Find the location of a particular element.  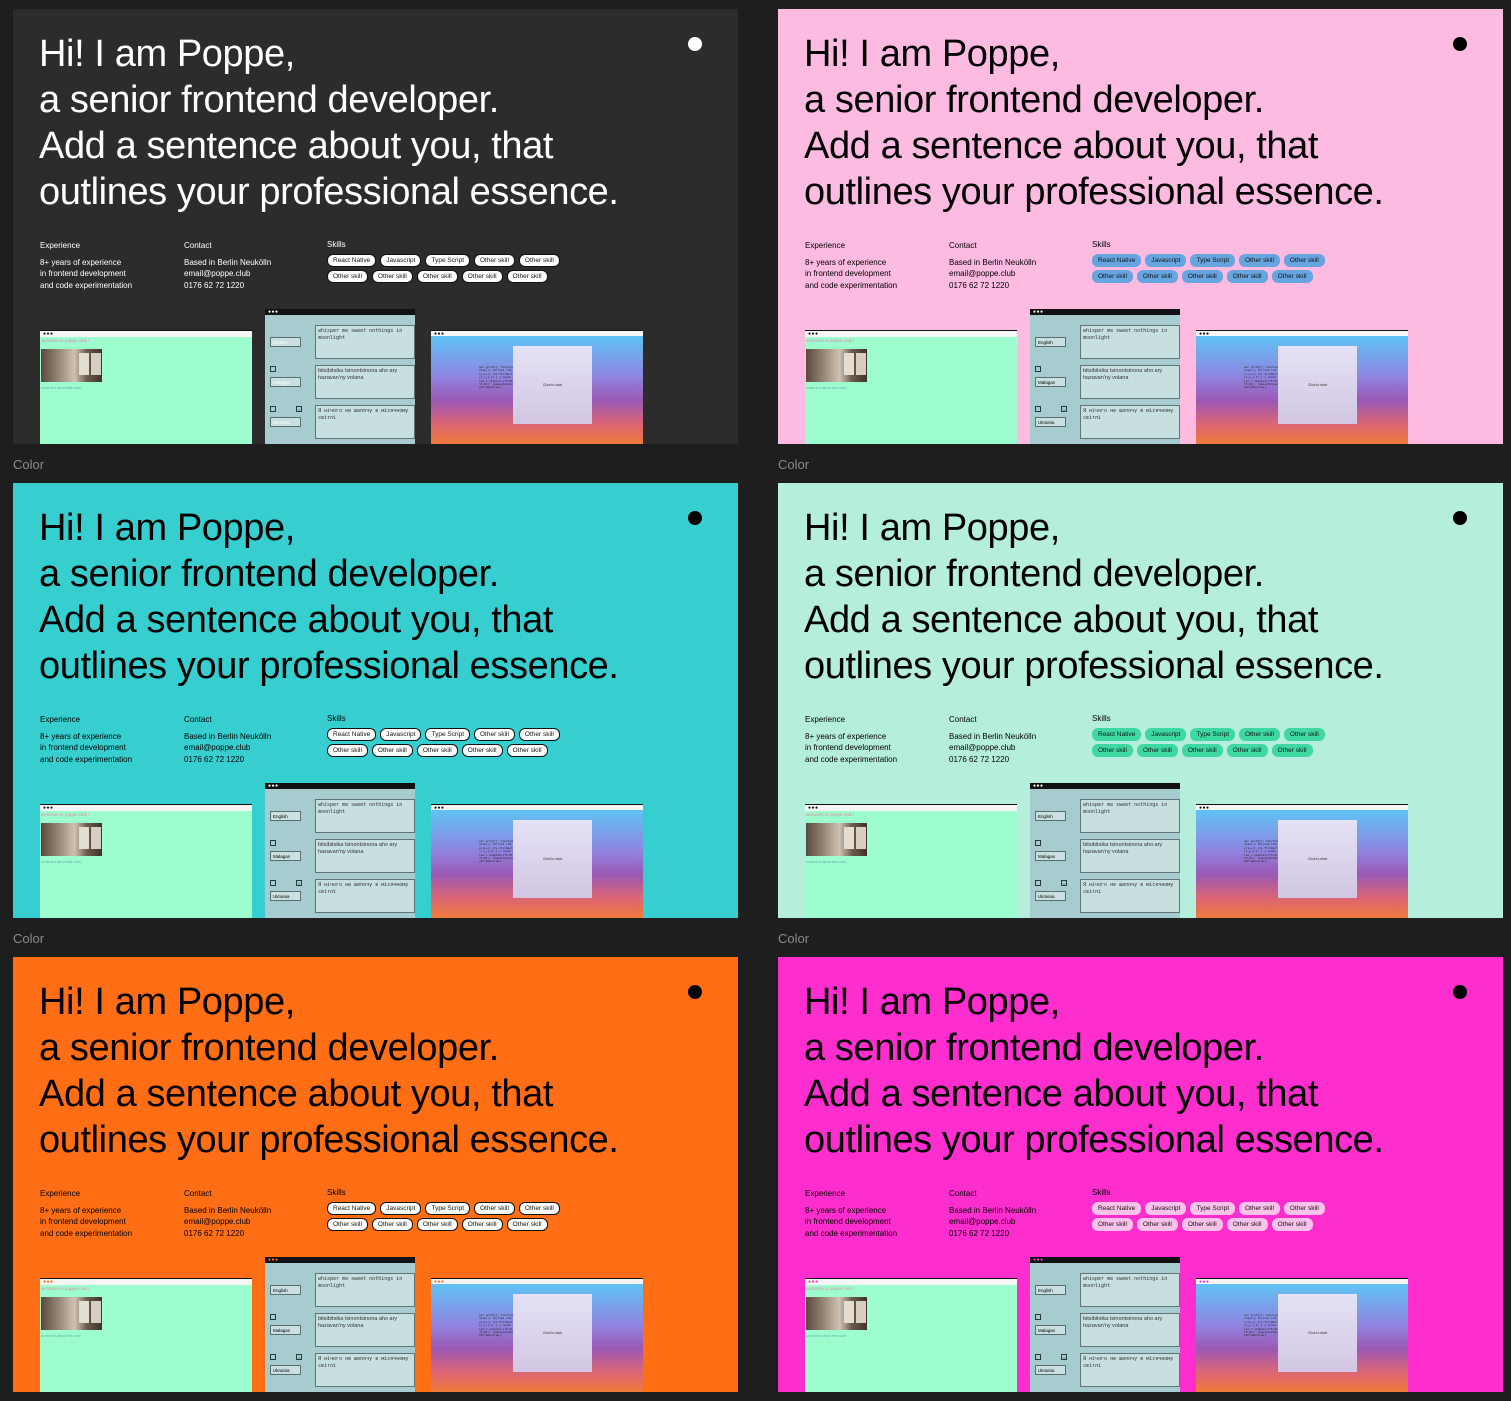

contact-heading: Contact is located at coordinates (963, 245).